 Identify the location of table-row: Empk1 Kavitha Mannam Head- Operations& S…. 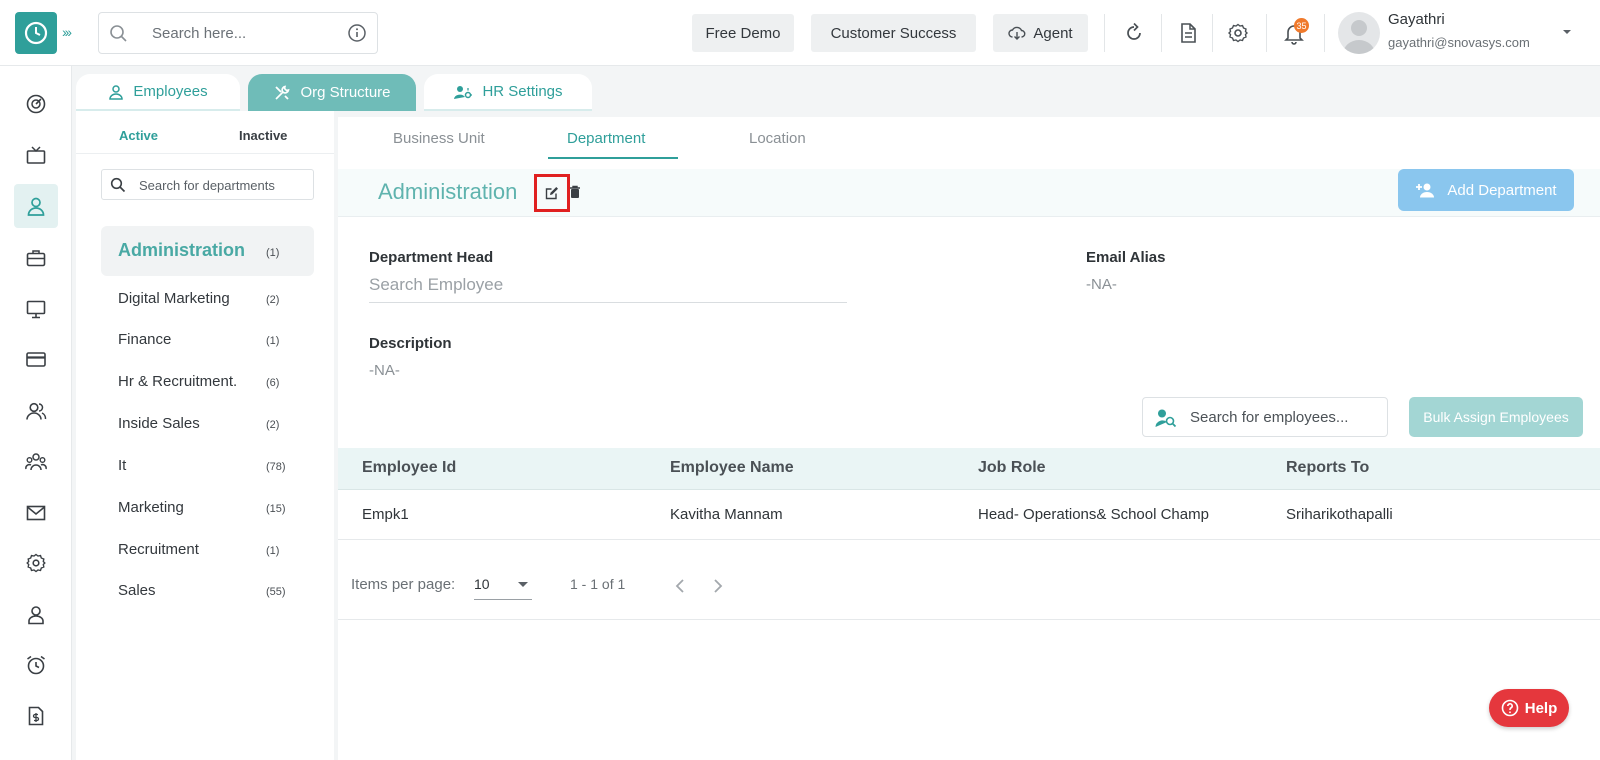
(969, 515).